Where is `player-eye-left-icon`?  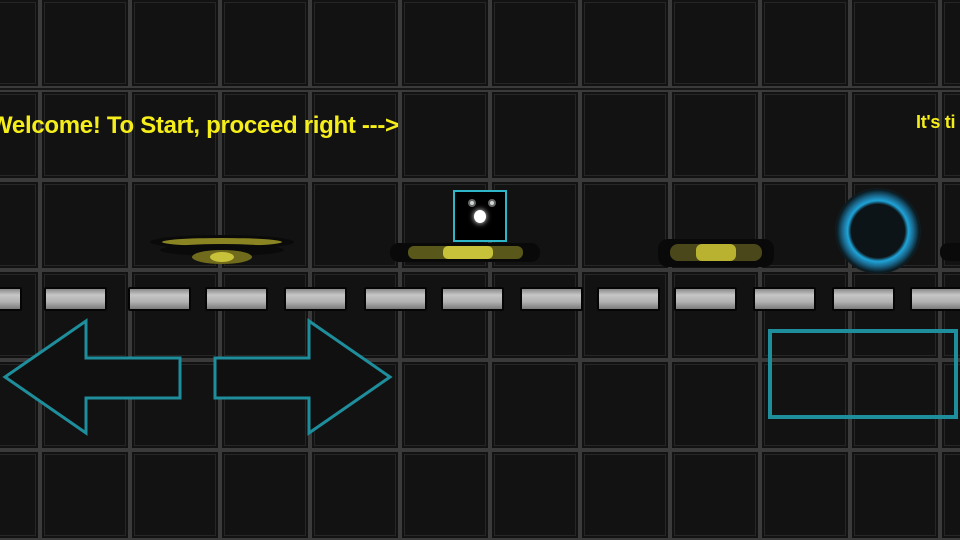
player-eye-left-icon is located at coordinates (472, 203).